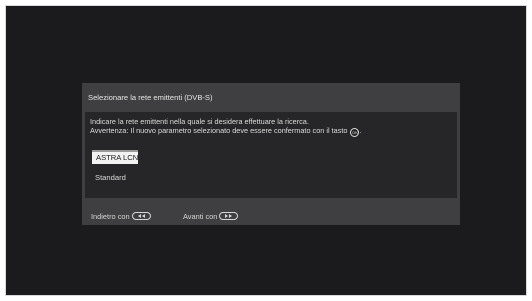 The height and width of the screenshot is (301, 532). I want to click on dialog-title: Selezionare la rete emittenti (DVB-S), so click(150, 97).